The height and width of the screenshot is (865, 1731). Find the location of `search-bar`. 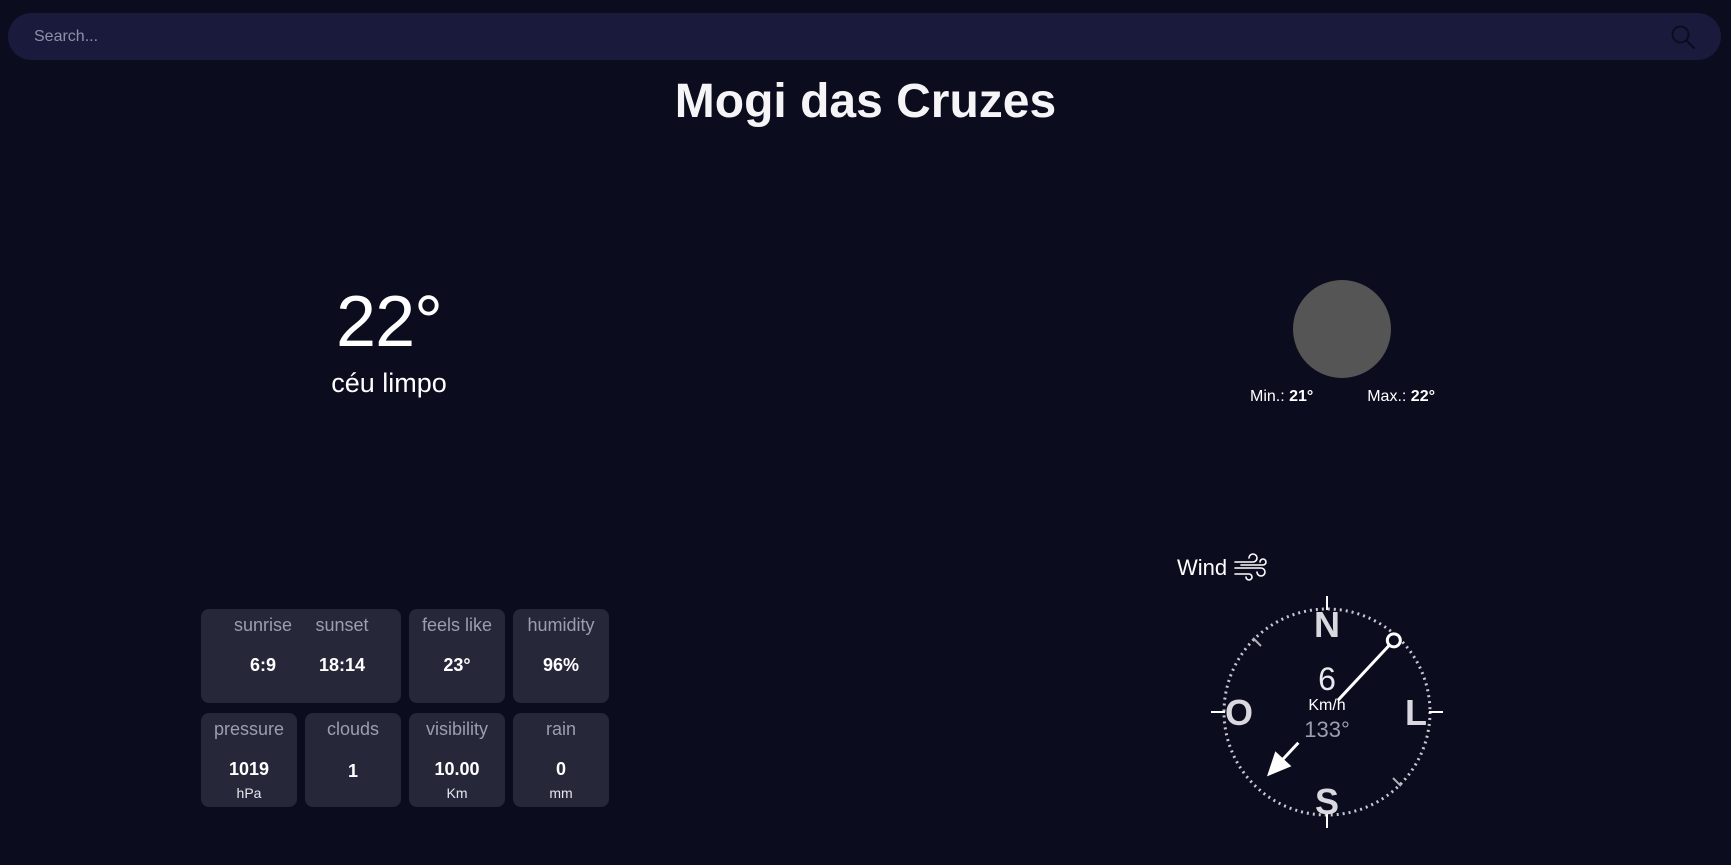

search-bar is located at coordinates (864, 36).